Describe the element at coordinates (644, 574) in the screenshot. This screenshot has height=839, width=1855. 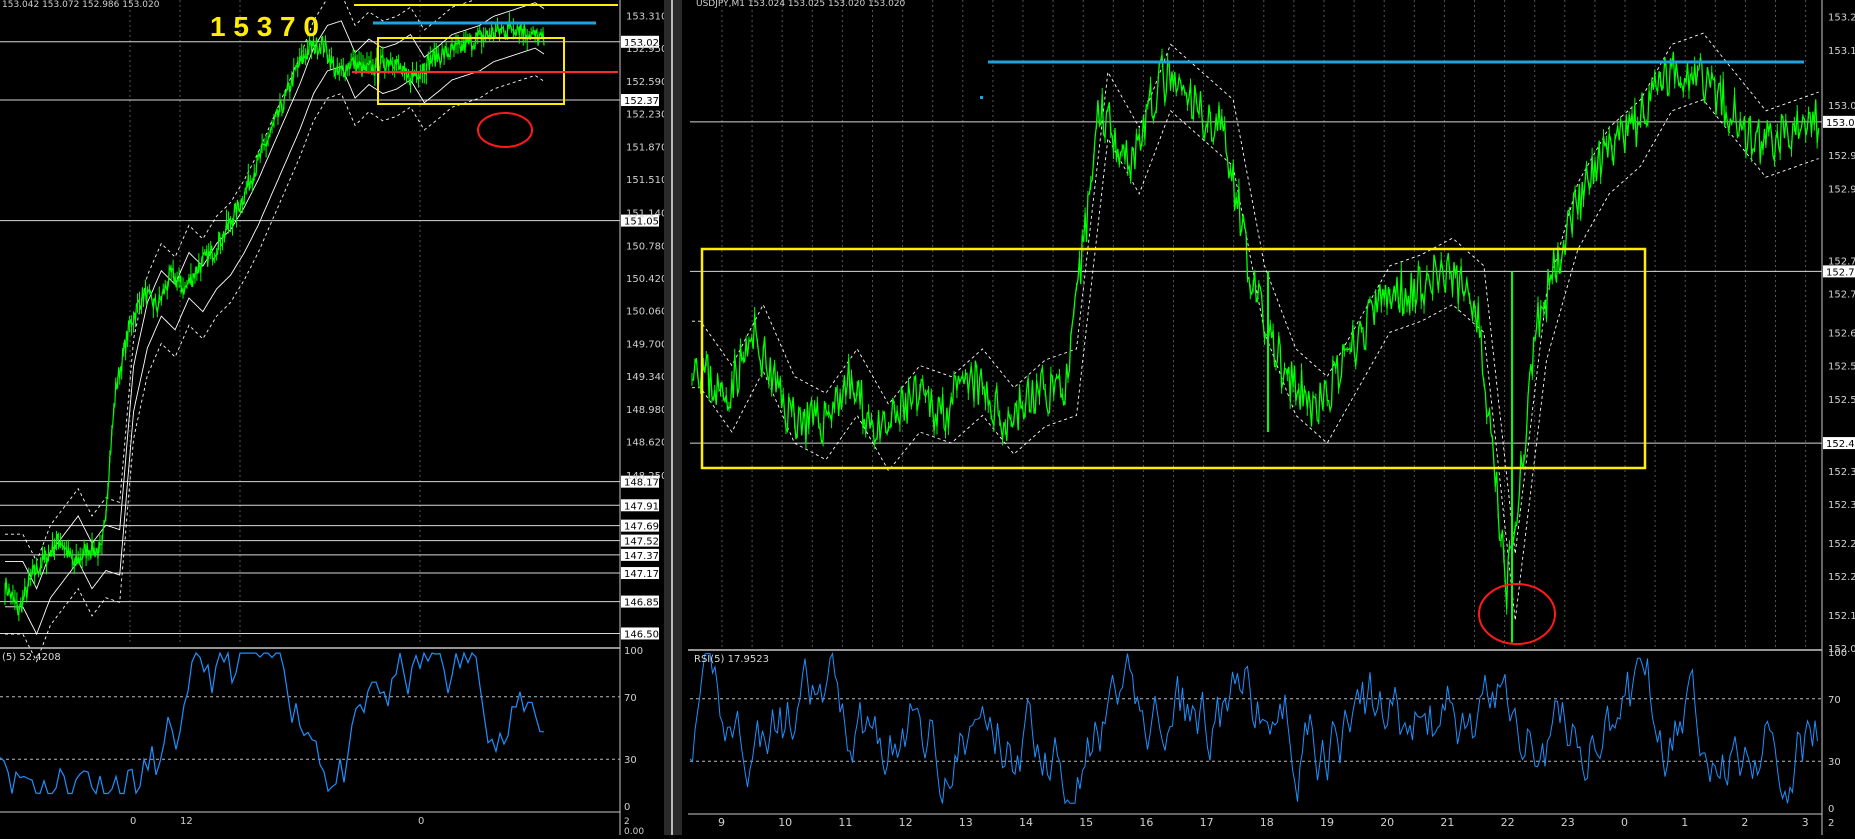
I see `left-level-label: 147.172` at that location.